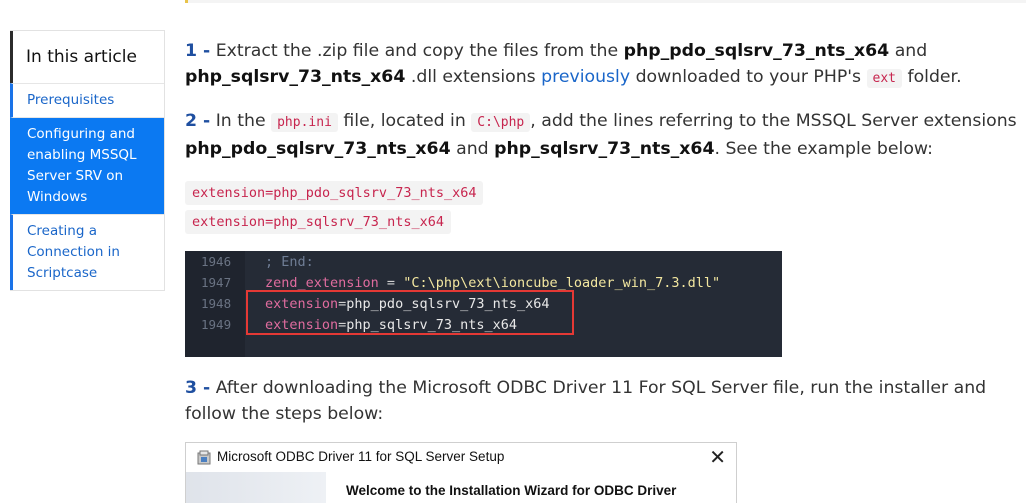 The width and height of the screenshot is (1026, 503). What do you see at coordinates (87, 252) in the screenshot?
I see `toc-item-creating-connection: Creating a Connection in Scriptcase` at bounding box center [87, 252].